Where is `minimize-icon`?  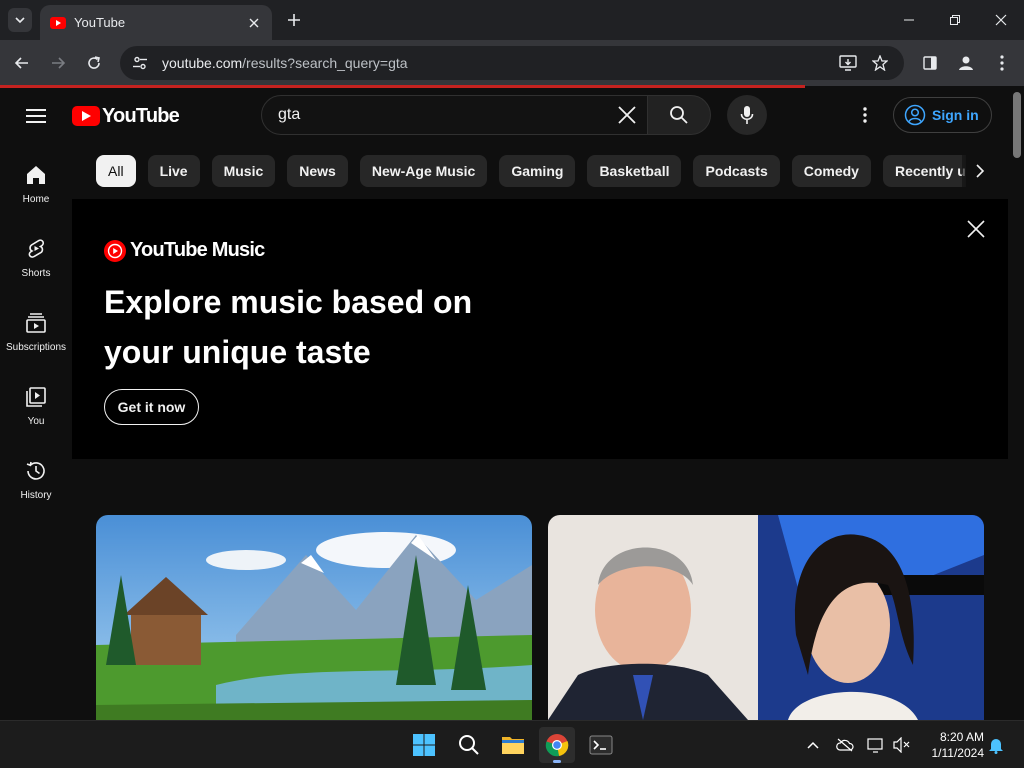 minimize-icon is located at coordinates (909, 20).